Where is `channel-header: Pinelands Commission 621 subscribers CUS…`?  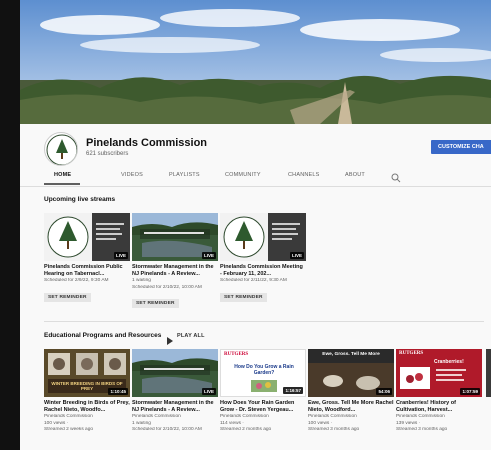 channel-header: Pinelands Commission 621 subscribers CUS… is located at coordinates (255, 155).